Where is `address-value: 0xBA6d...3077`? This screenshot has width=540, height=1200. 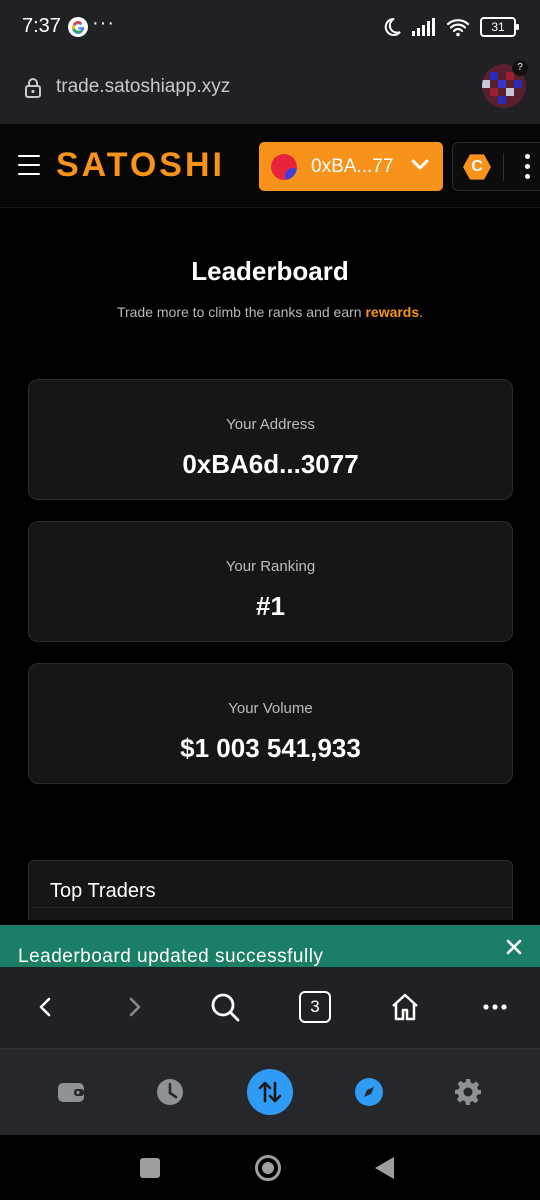 address-value: 0xBA6d...3077 is located at coordinates (270, 464).